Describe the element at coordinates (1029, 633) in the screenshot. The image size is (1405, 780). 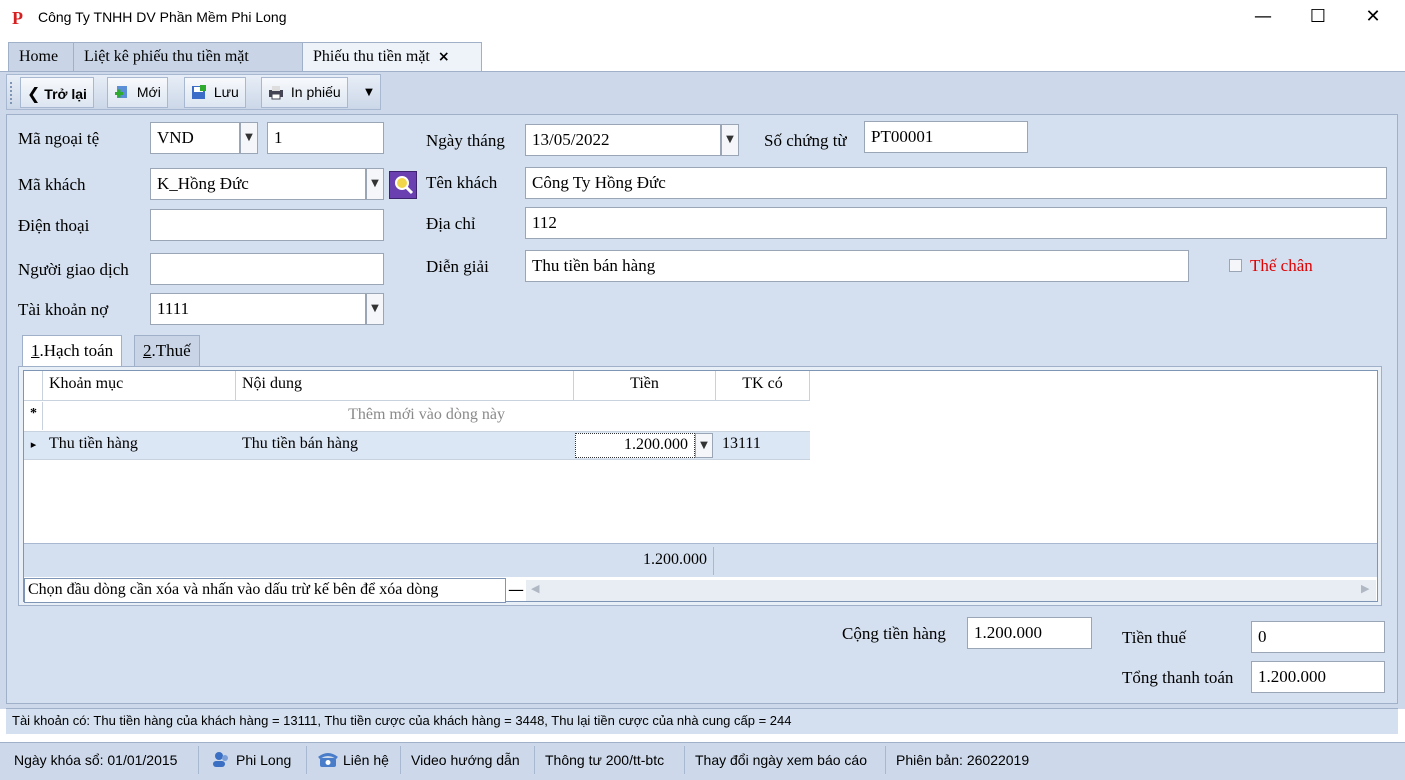
I see `goods-total-input: 1.200.000` at that location.